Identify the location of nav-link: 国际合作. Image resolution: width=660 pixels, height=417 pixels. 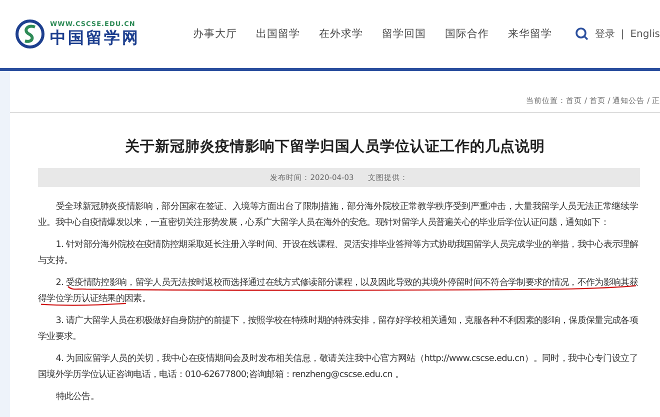
(467, 34).